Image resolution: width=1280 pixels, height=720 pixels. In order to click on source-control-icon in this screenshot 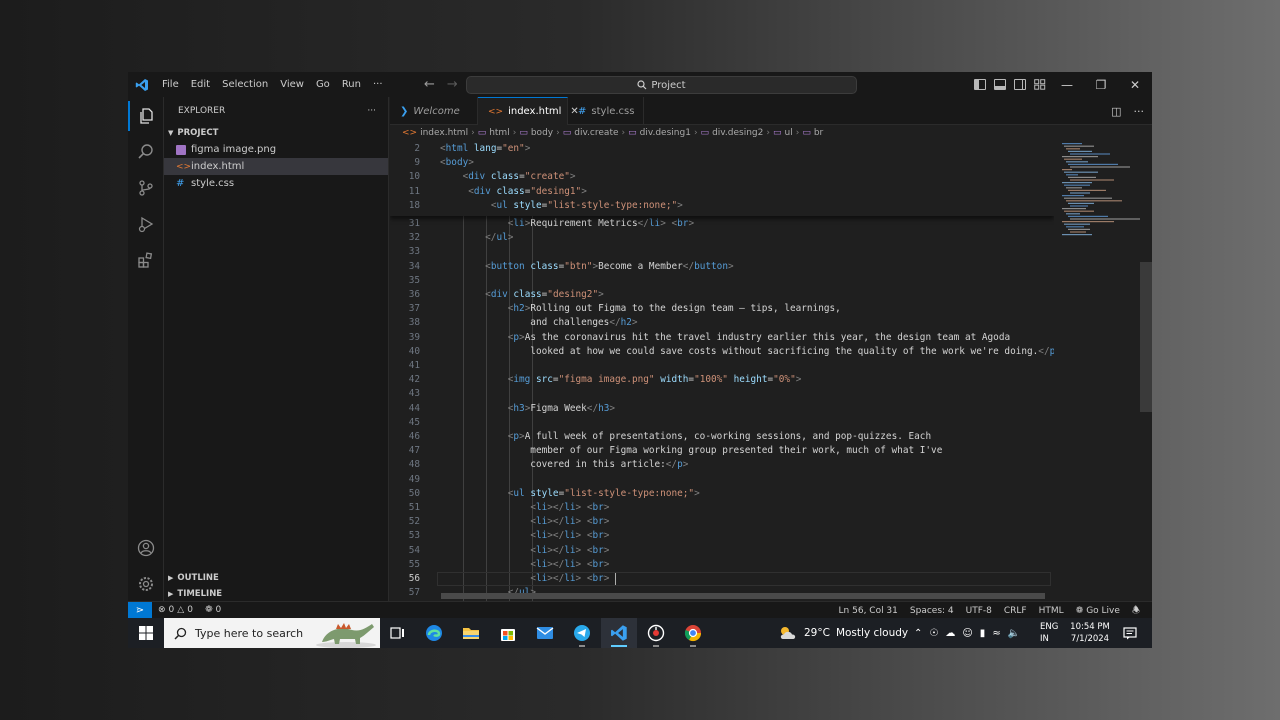, I will do `click(146, 188)`.